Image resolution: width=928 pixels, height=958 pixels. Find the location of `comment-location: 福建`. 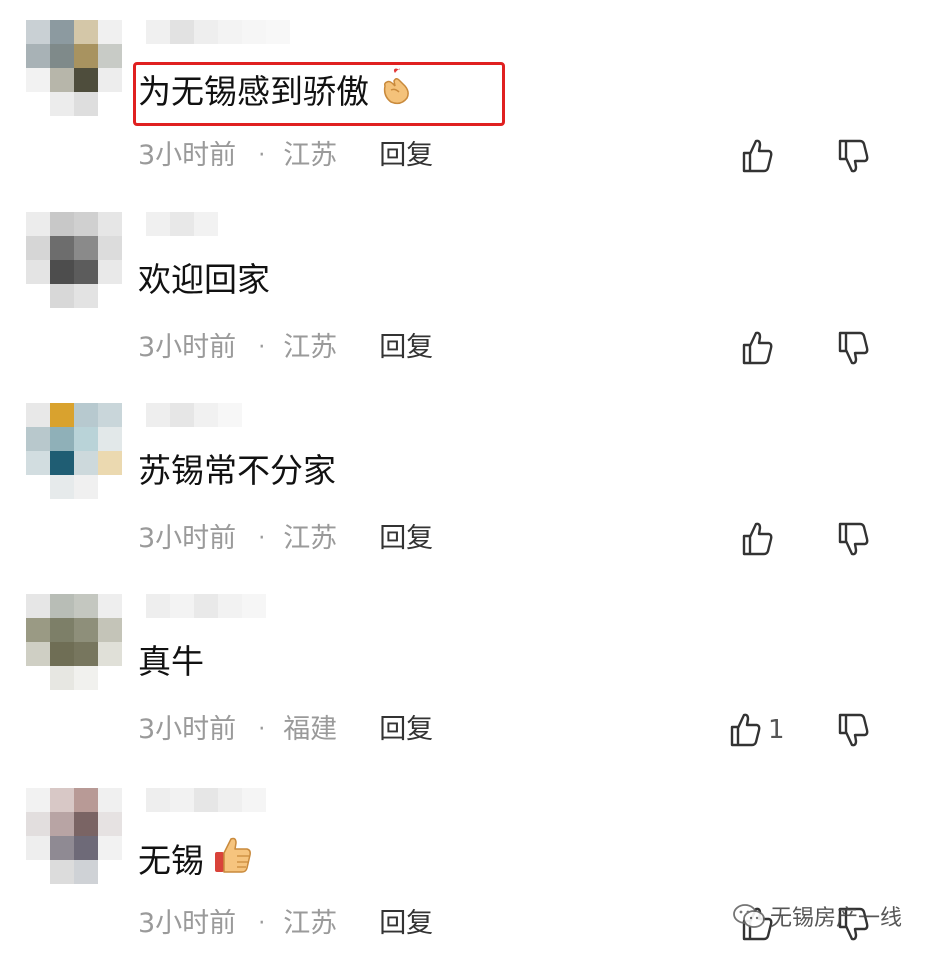

comment-location: 福建 is located at coordinates (310, 729).